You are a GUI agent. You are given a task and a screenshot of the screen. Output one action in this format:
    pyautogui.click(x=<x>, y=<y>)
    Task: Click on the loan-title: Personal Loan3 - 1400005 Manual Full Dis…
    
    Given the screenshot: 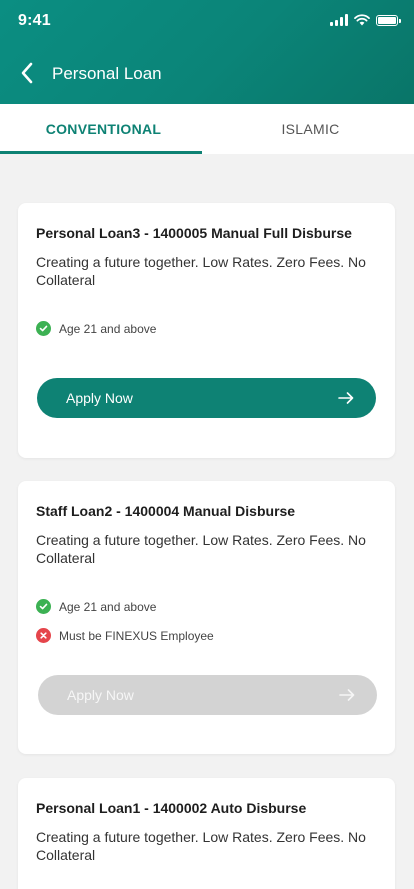 What is the action you would take?
    pyautogui.click(x=194, y=233)
    